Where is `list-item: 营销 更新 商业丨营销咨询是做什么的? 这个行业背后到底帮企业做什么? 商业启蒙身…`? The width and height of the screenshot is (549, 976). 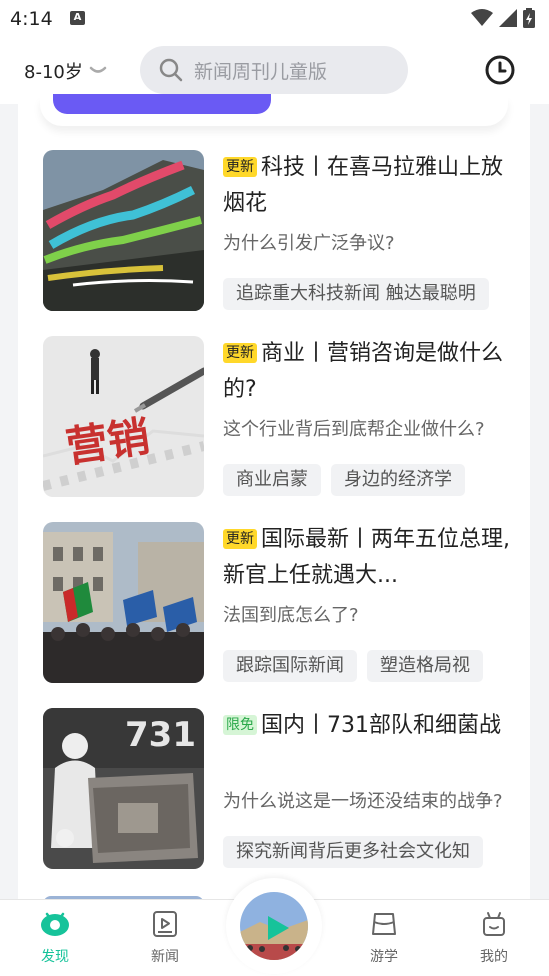 list-item: 营销 更新 商业丨营销咨询是做什么的? 这个行业背后到底帮企业做什么? 商业启蒙身… is located at coordinates (278, 417).